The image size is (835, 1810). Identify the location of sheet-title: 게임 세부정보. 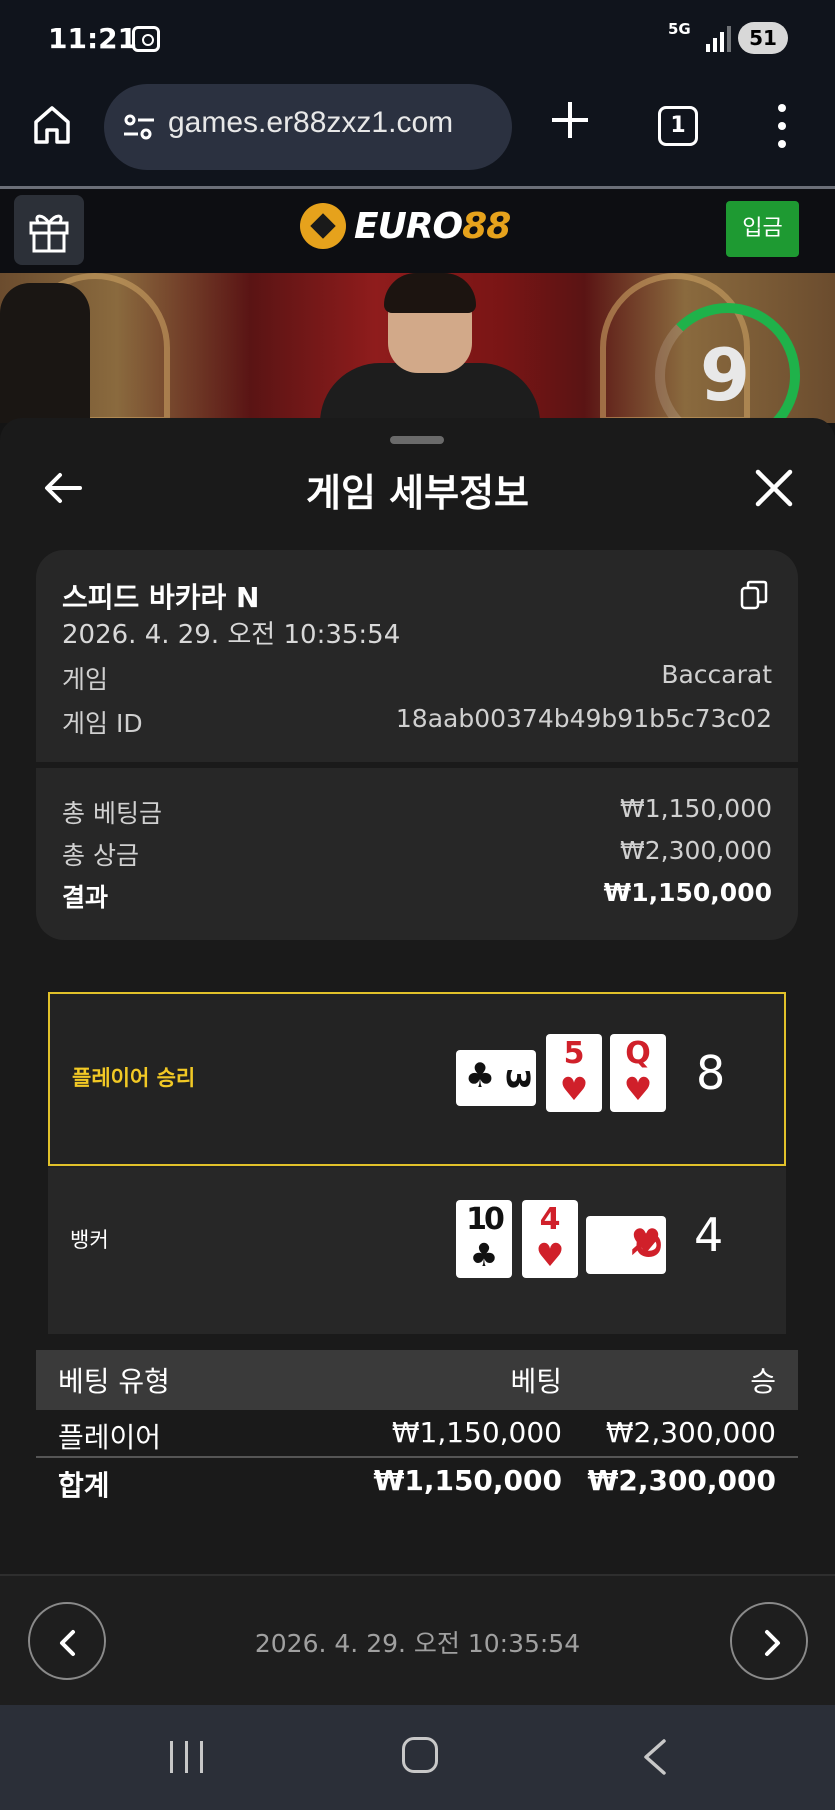
(417, 493).